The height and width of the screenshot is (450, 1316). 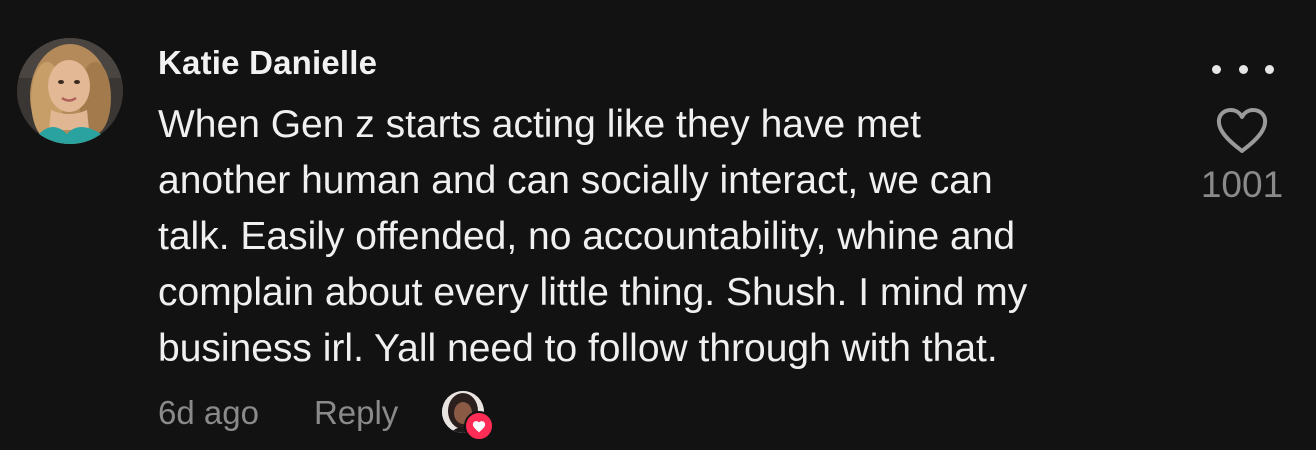 I want to click on timestamp: 6d ago, so click(x=208, y=412).